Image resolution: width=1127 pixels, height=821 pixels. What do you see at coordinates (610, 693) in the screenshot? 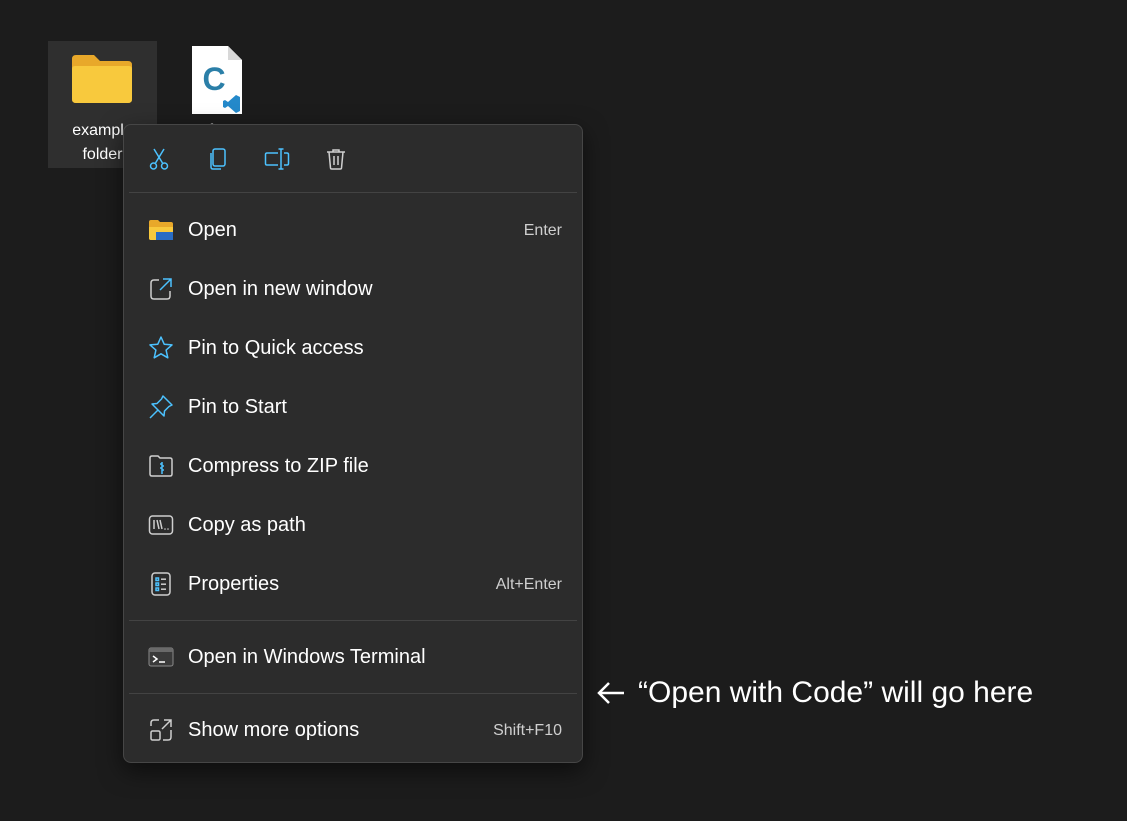
I see `arrow-left-icon` at bounding box center [610, 693].